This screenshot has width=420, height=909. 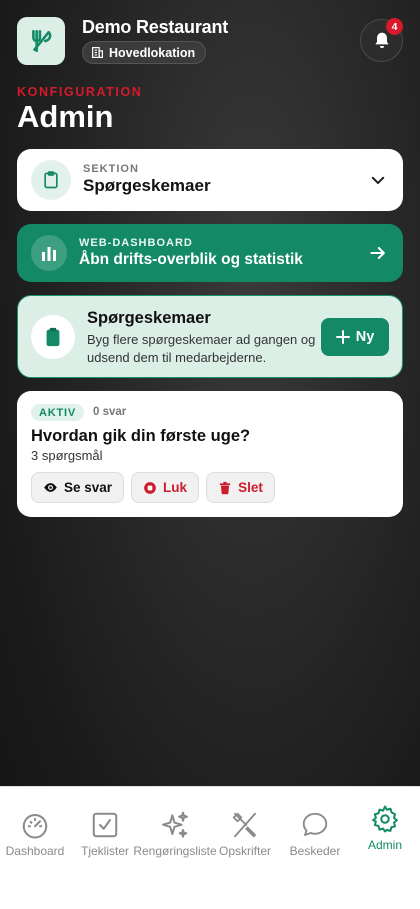 What do you see at coordinates (384, 845) in the screenshot?
I see `tab-label: Admin` at bounding box center [384, 845].